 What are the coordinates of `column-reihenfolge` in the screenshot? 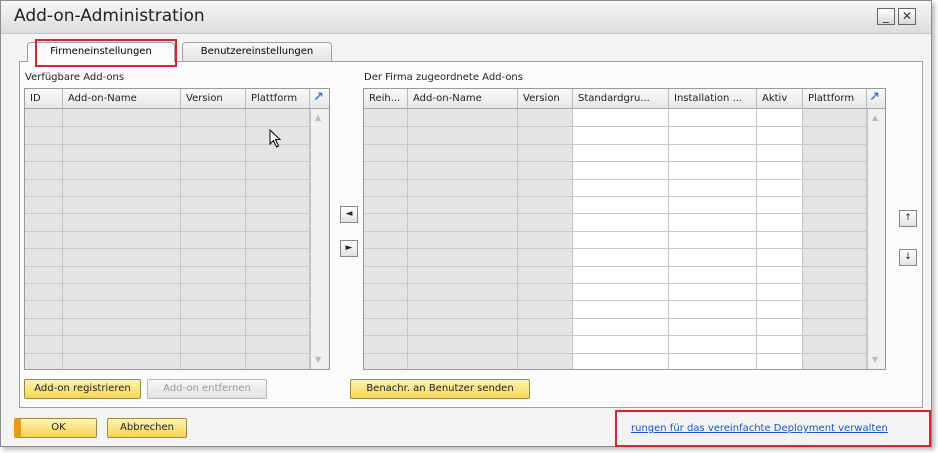 It's located at (386, 239).